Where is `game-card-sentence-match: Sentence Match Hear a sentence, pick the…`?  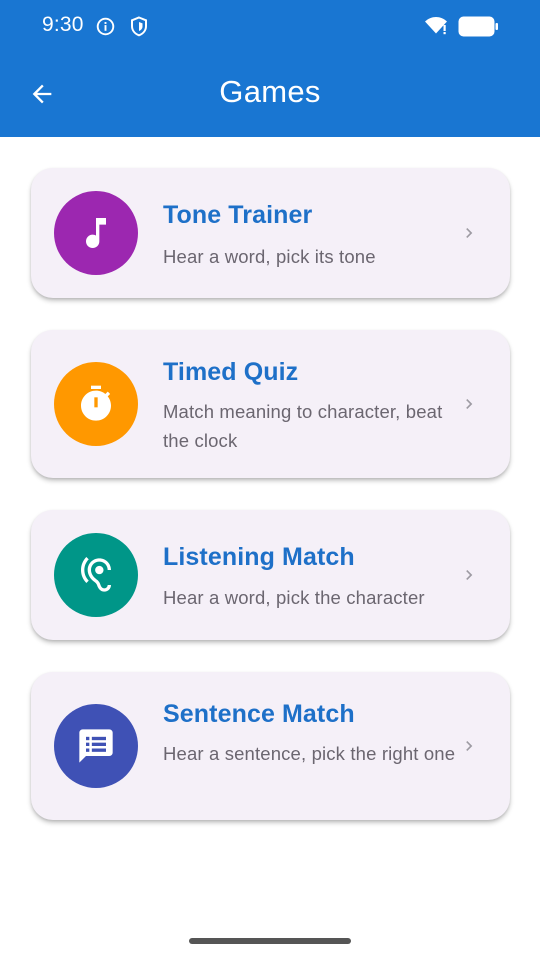 game-card-sentence-match: Sentence Match Hear a sentence, pick the… is located at coordinates (270, 746).